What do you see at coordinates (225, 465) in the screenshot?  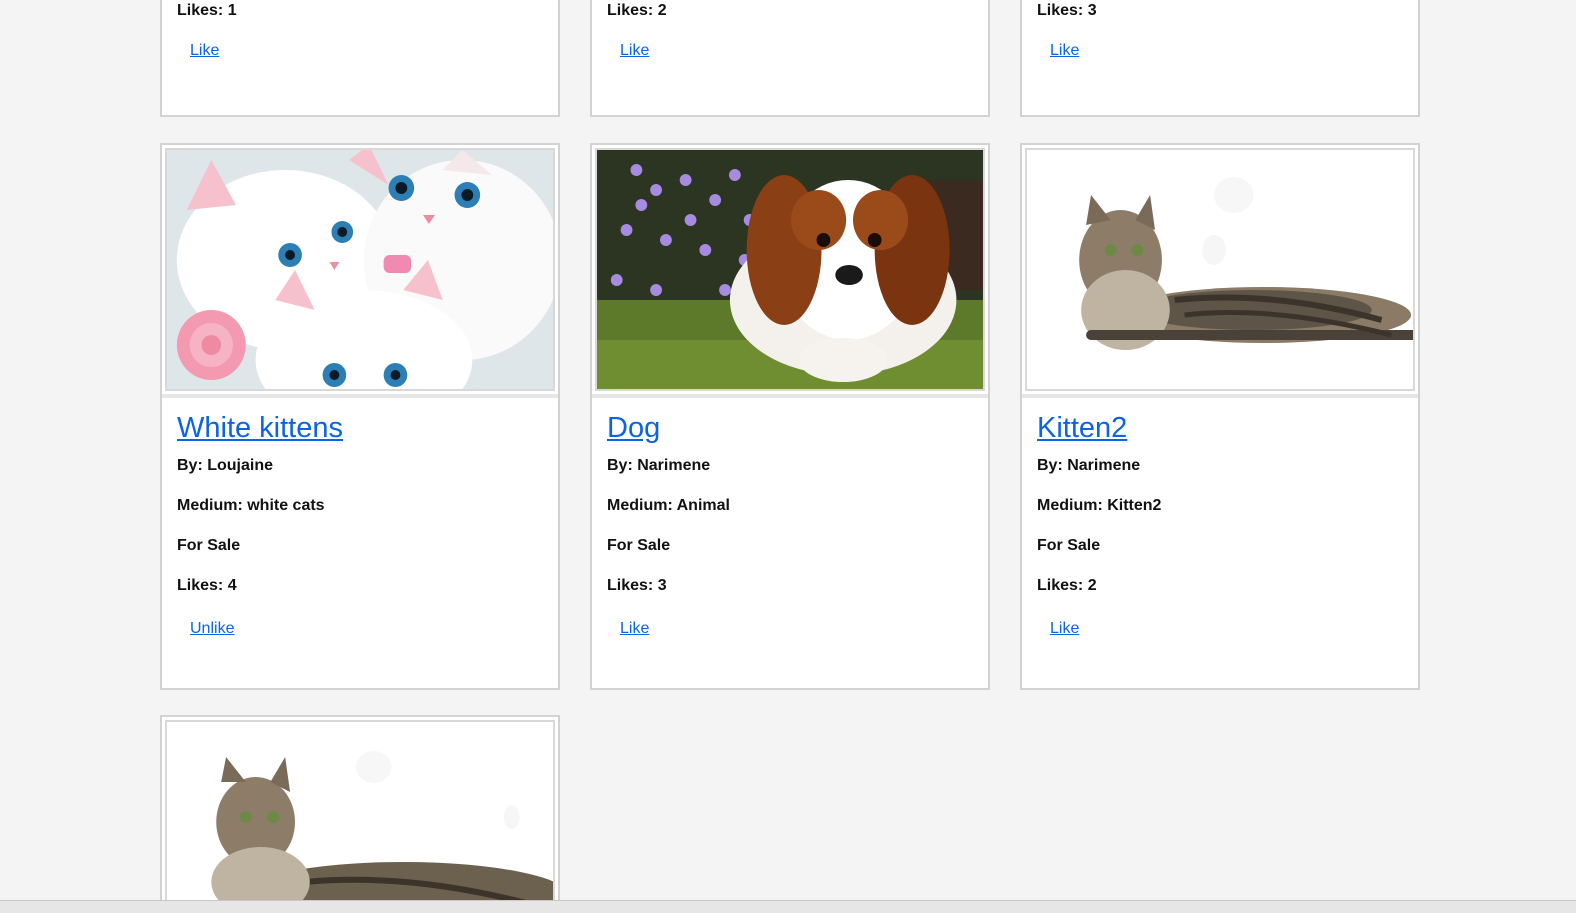 I see `artist-name: By: Loujaine` at bounding box center [225, 465].